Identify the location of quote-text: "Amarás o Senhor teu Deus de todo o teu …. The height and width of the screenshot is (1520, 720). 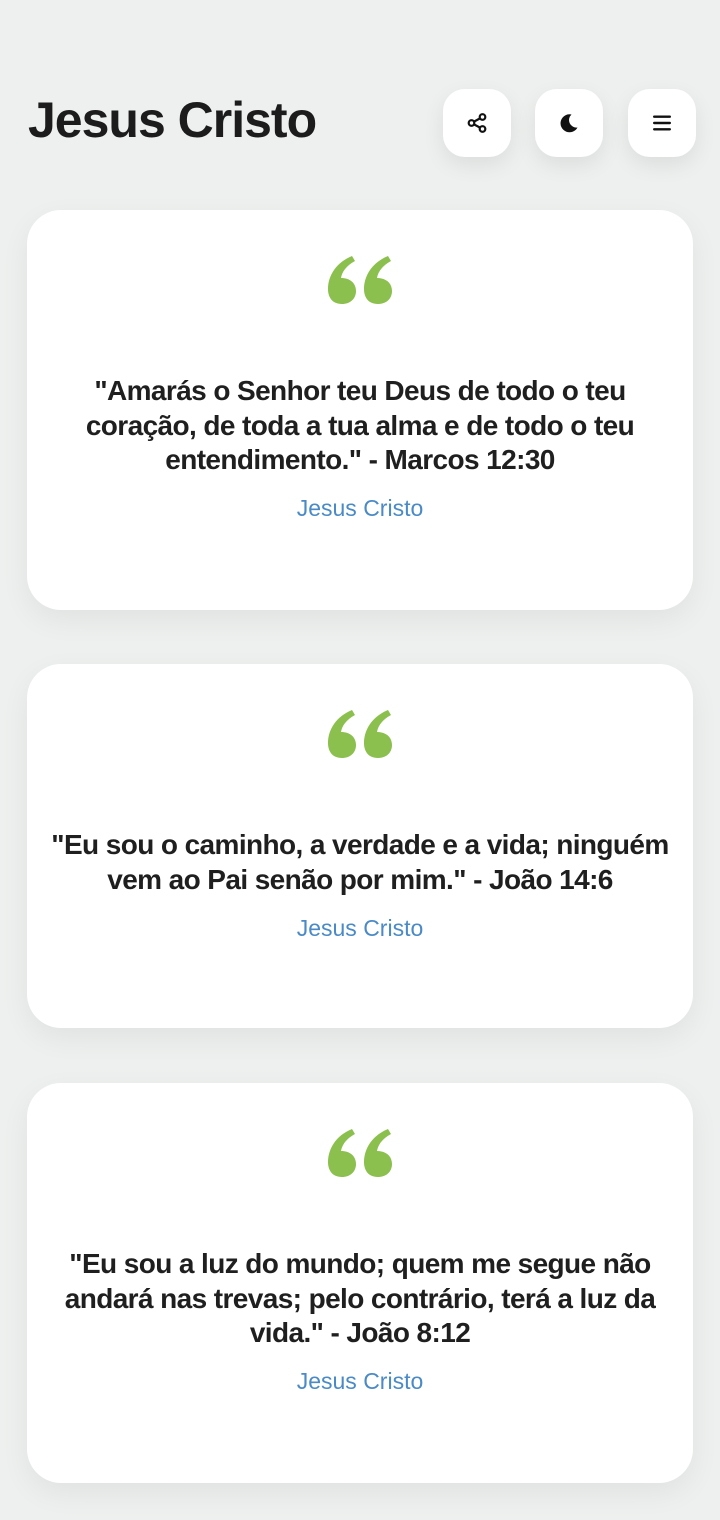
(360, 425).